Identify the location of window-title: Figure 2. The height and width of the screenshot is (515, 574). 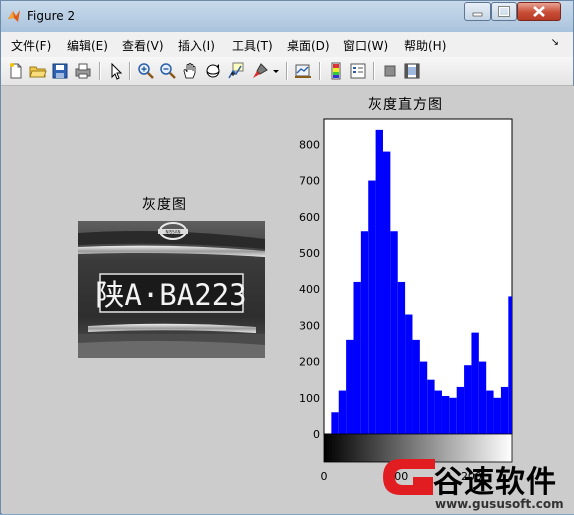
(51, 16).